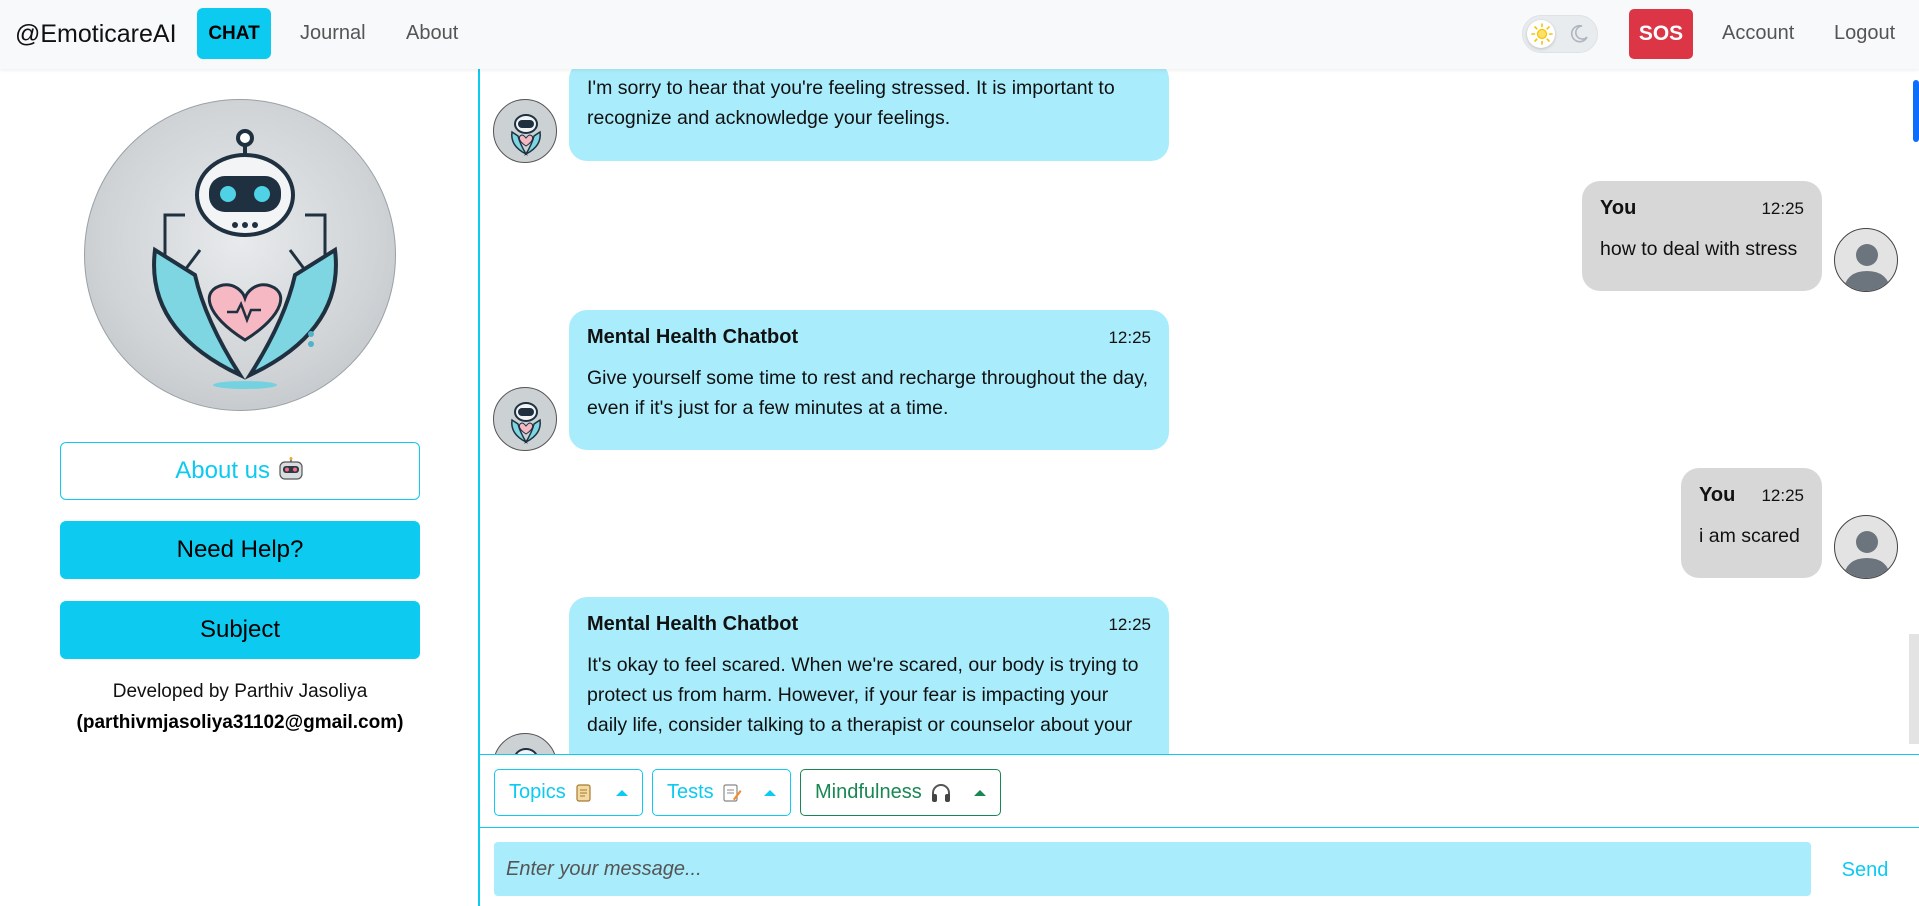 The image size is (1919, 906). I want to click on topics-dropdown: Topics, so click(568, 792).